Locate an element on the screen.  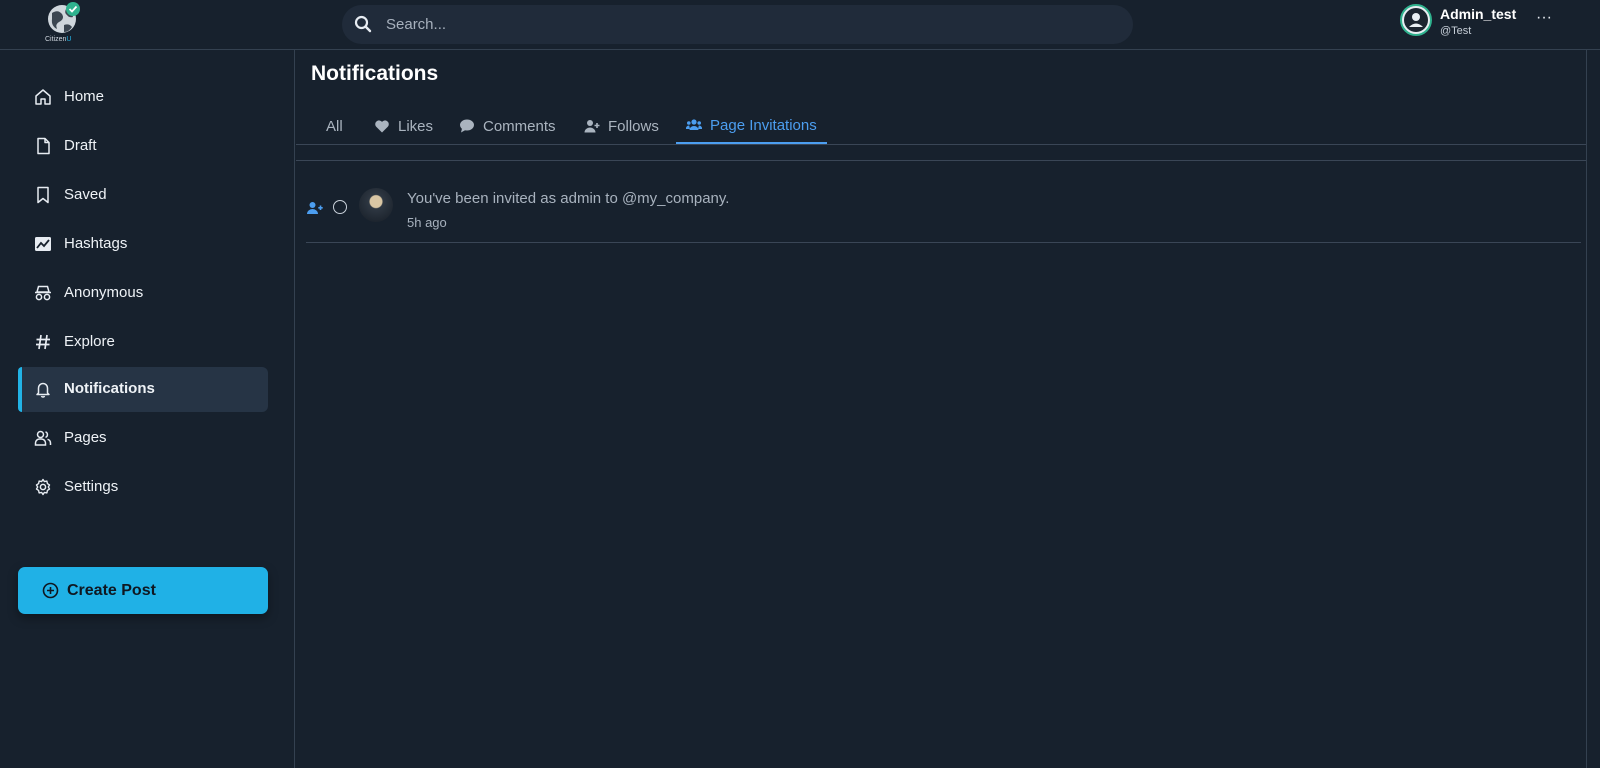
tab-comments: Comments is located at coordinates (507, 126).